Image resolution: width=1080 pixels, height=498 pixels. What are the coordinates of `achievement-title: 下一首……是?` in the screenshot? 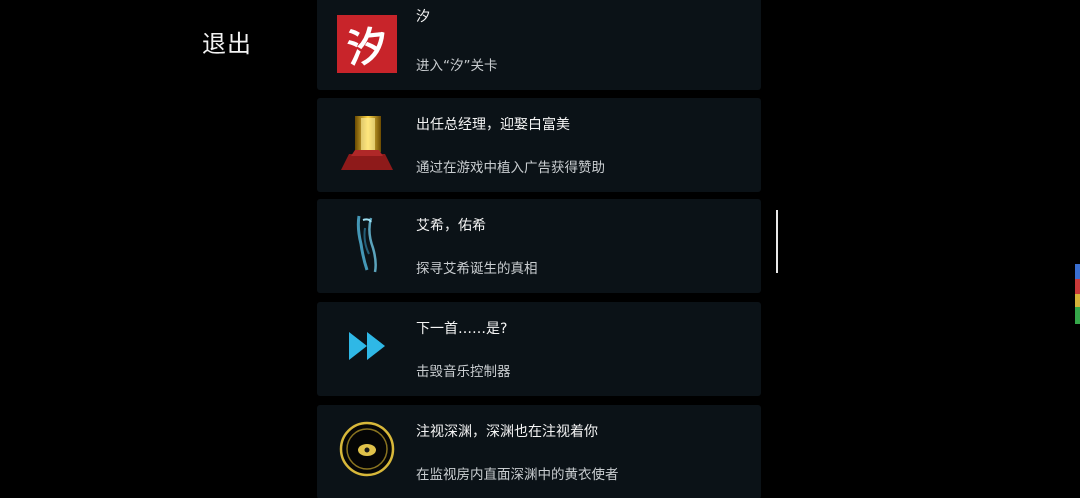 It's located at (462, 329).